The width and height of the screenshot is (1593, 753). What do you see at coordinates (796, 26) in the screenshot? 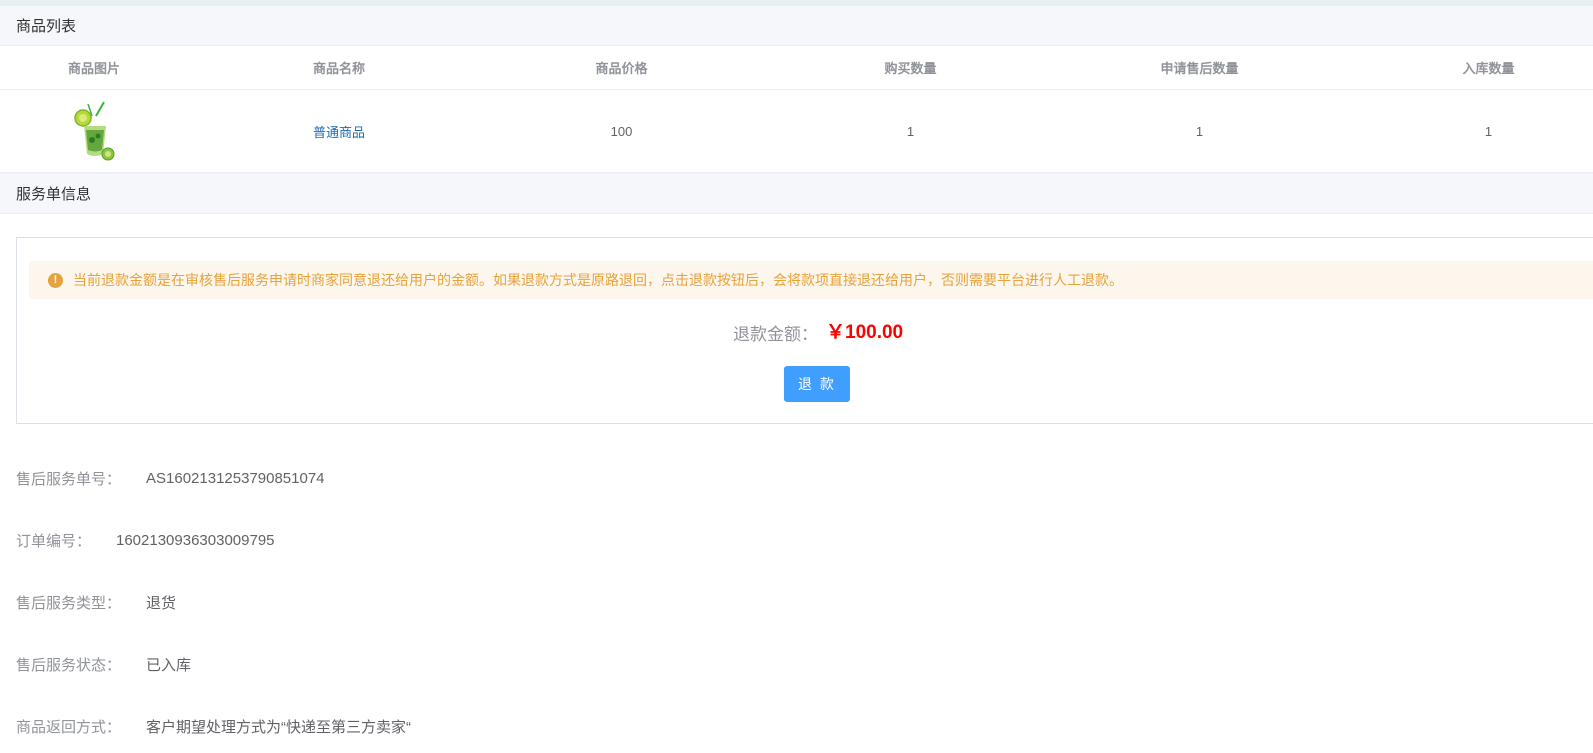
I see `goods-list-header: 商品列表` at bounding box center [796, 26].